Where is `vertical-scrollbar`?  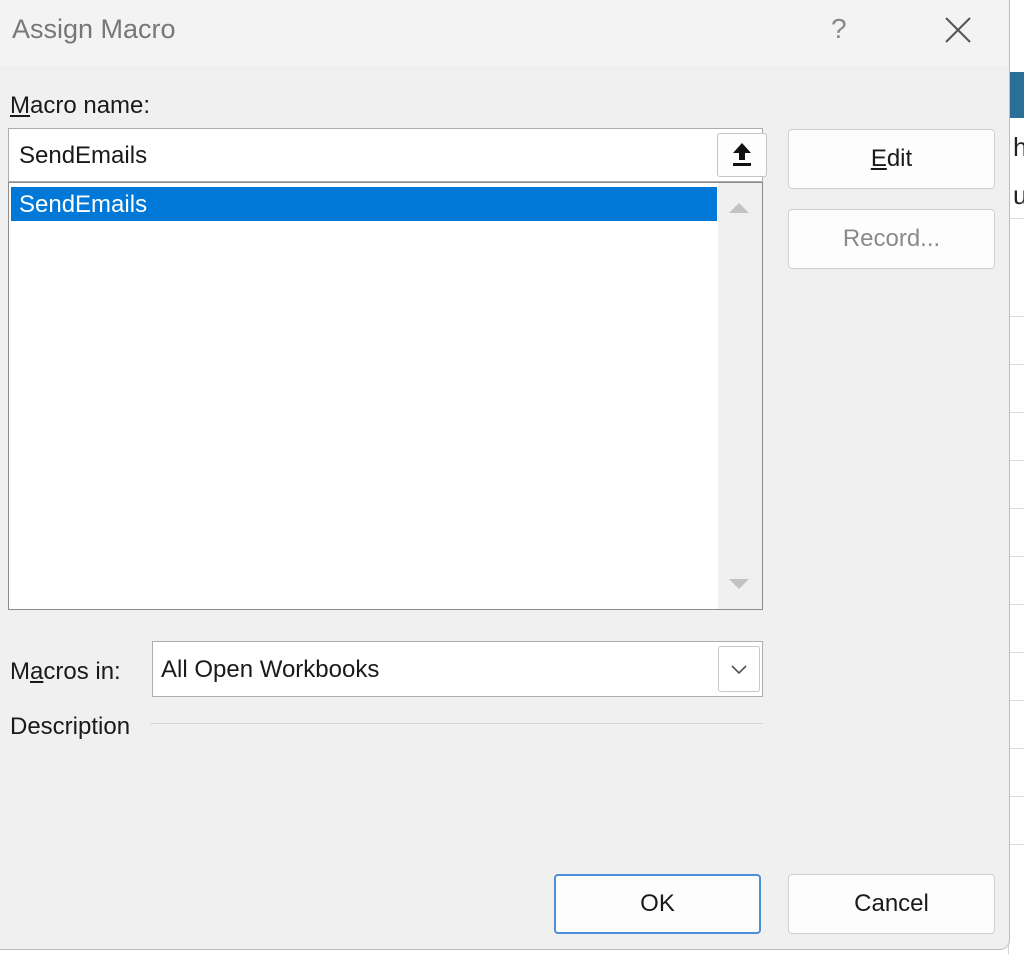
vertical-scrollbar is located at coordinates (740, 396).